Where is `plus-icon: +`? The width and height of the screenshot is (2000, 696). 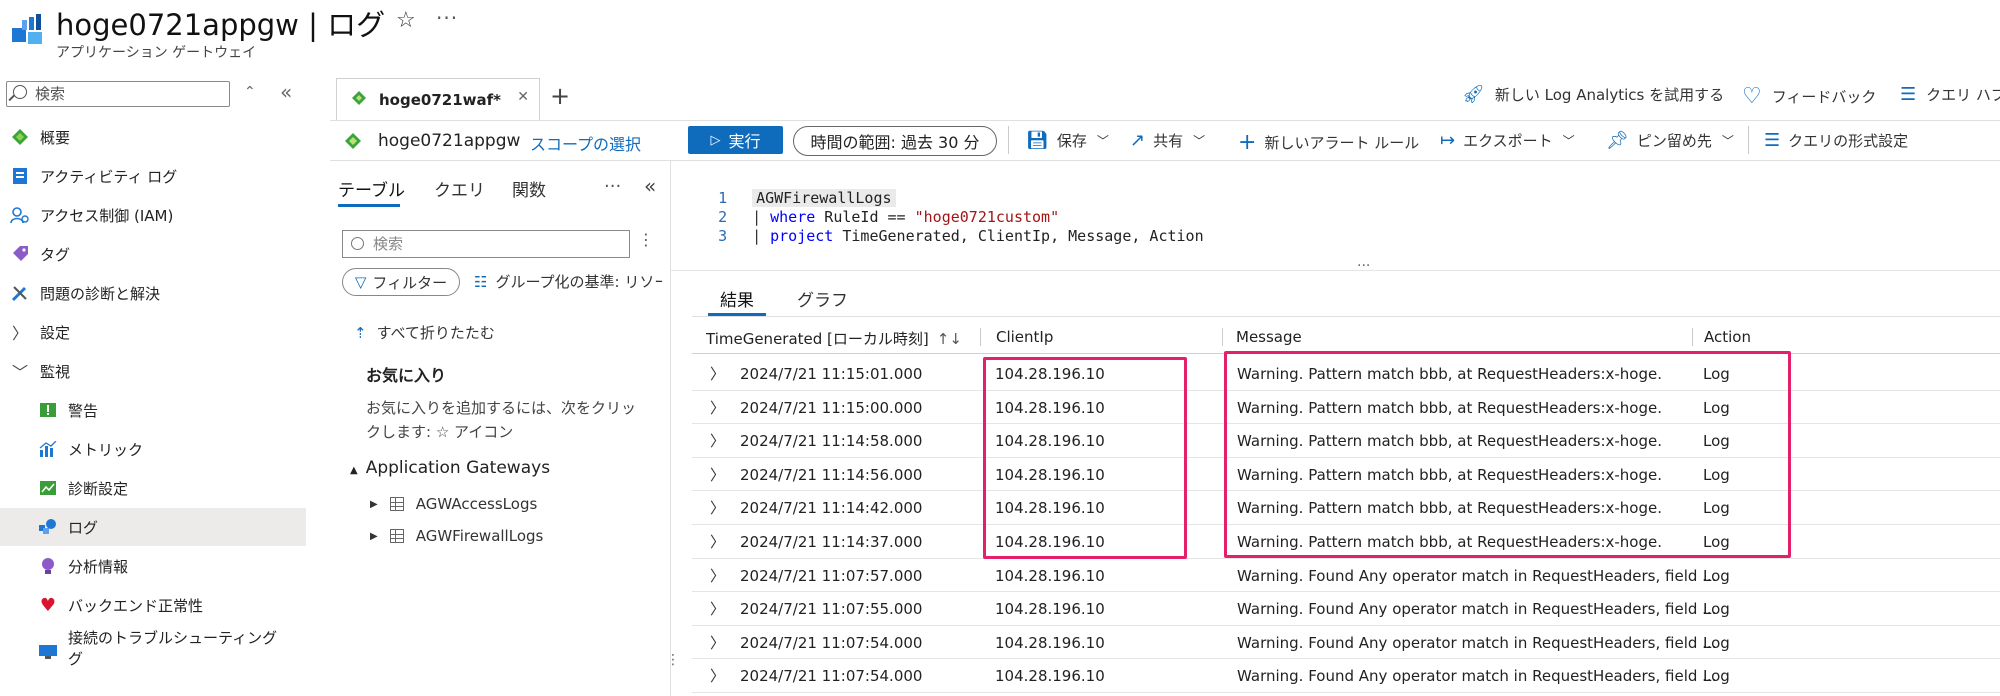 plus-icon: + is located at coordinates (1247, 142).